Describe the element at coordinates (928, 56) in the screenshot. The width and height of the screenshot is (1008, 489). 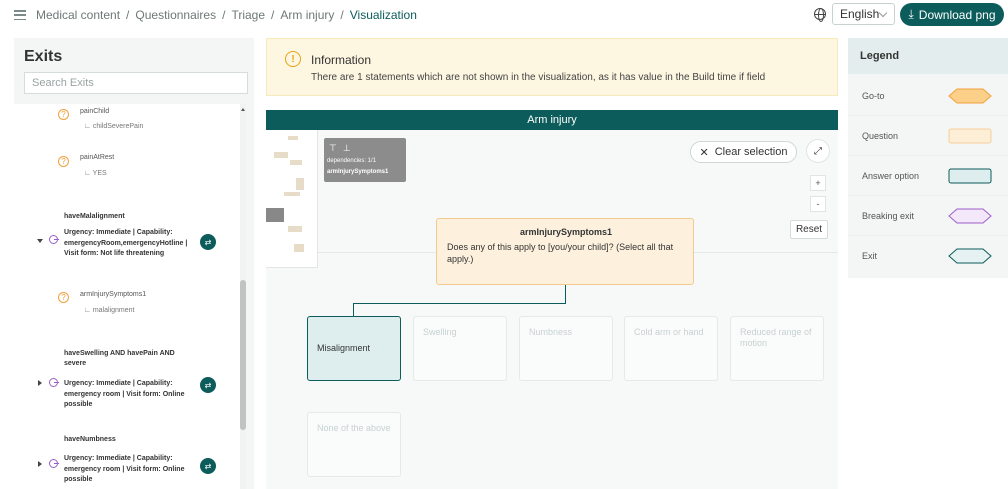
I see `legend-title: Legend` at that location.